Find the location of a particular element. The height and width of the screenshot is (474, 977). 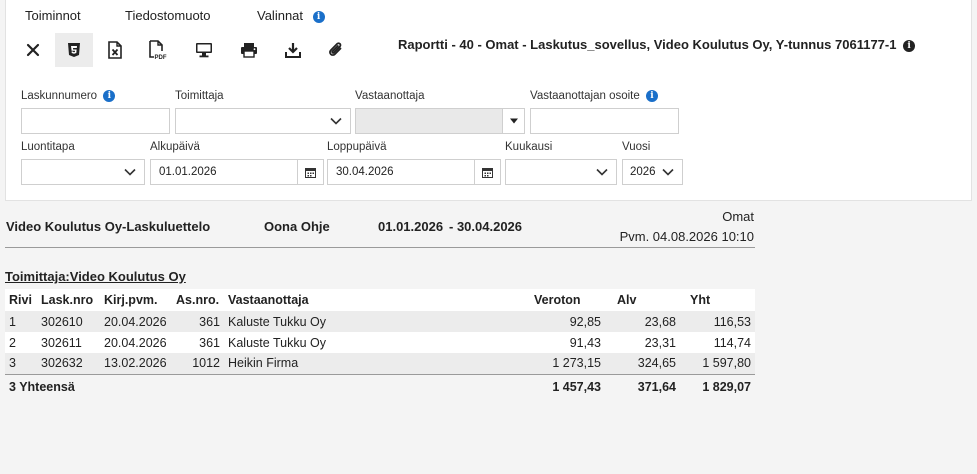

menu-options-label: Valinnat is located at coordinates (280, 15).